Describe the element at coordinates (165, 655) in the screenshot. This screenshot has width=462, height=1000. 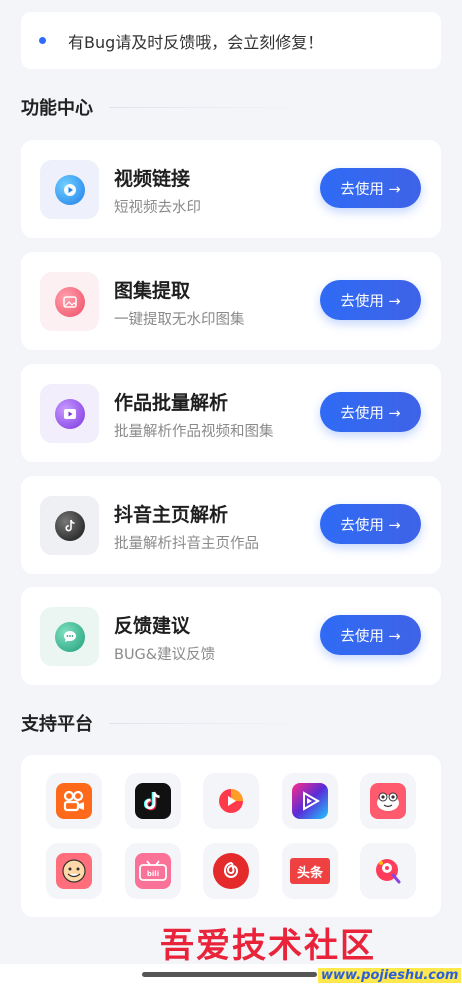
I see `feature-subtitle: BUG&建议反馈` at that location.